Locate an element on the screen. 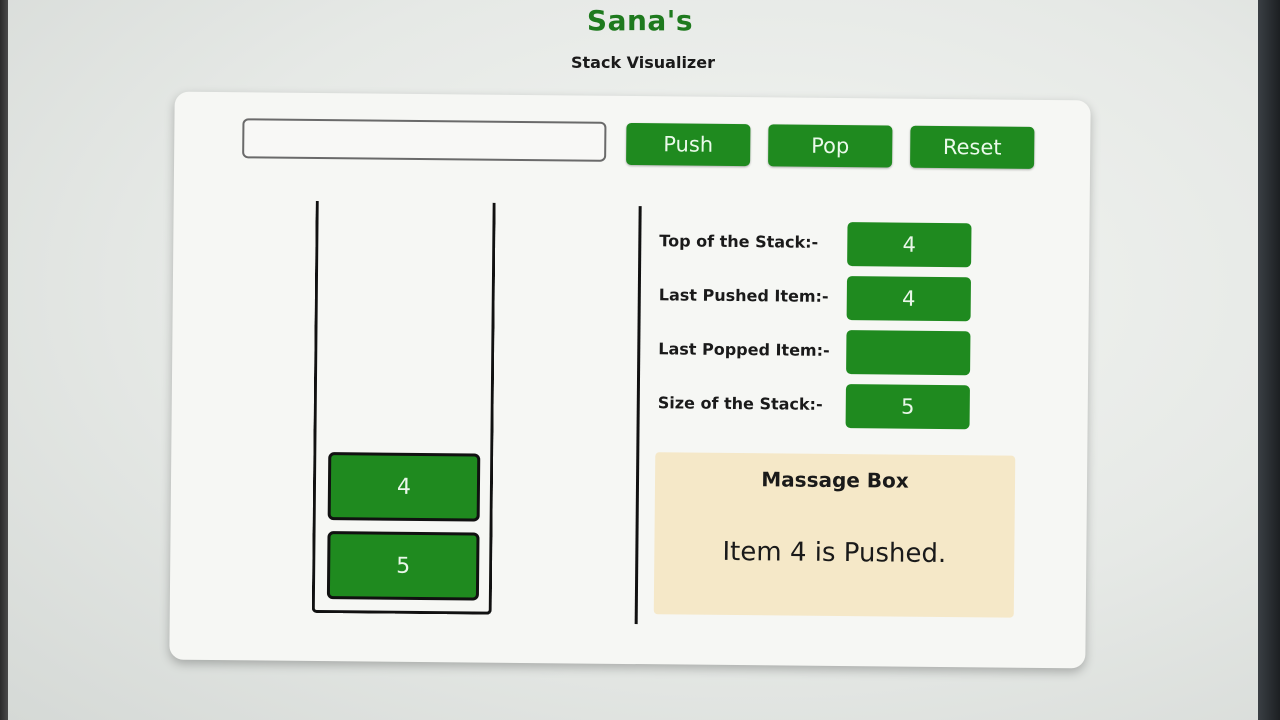 The height and width of the screenshot is (720, 1280). last-popped-row: Last Popped Item:- is located at coordinates (818, 352).